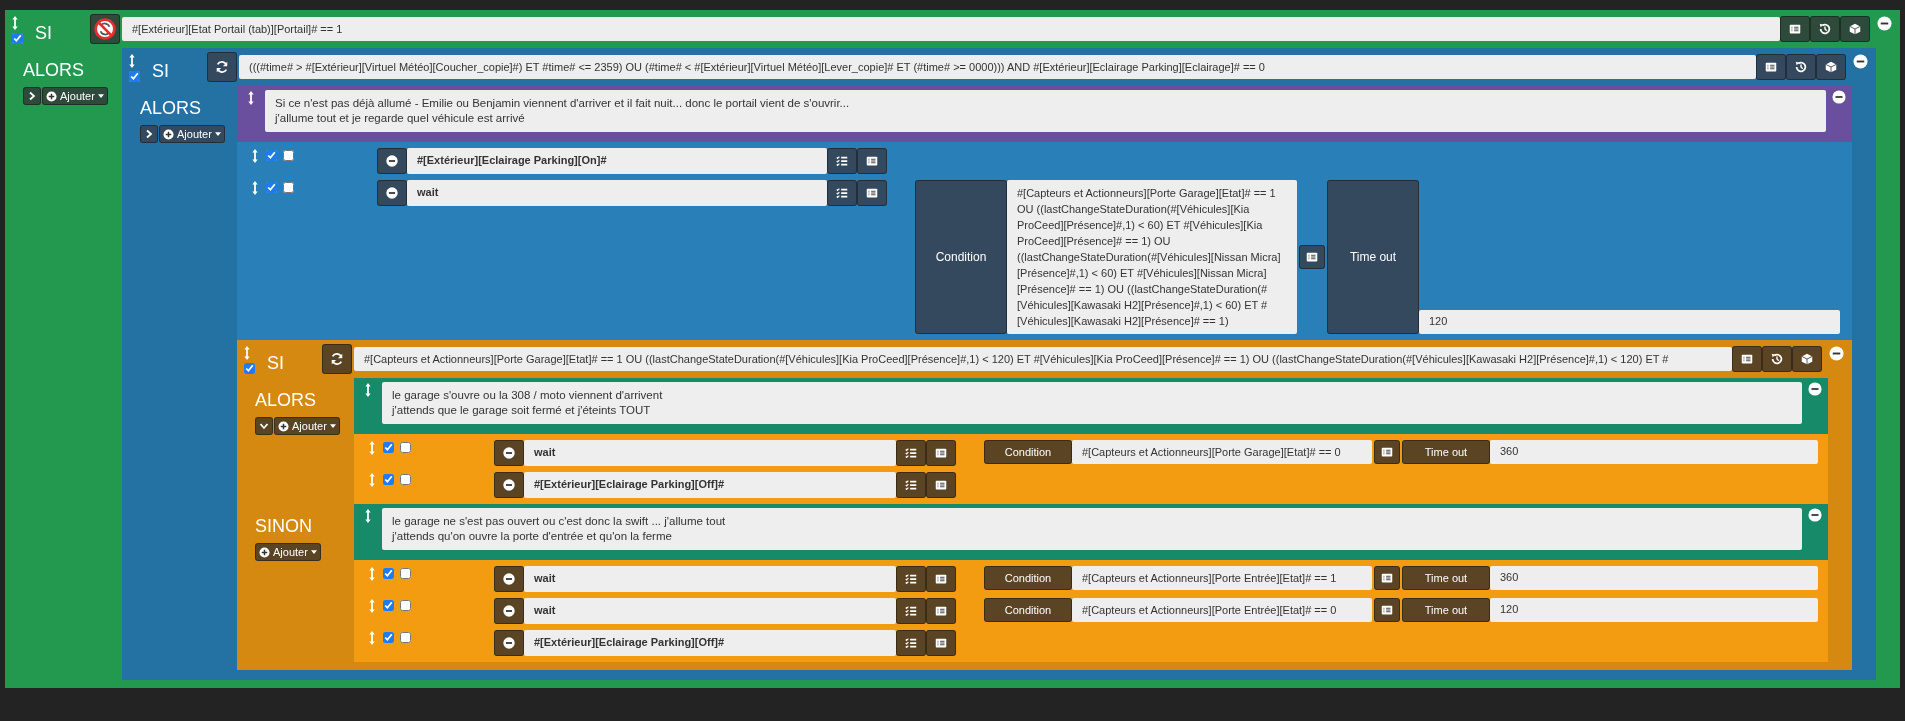 The image size is (1905, 721). What do you see at coordinates (1152, 257) in the screenshot?
I see `condition-field: #[Capteurs et Actionneurs][Porte Garage][Etat]# == 1 OU ((lastChangeStateDuration(#[Véhicules][Kia ProCeed][Présence]#,1) < 60) ET #[Véhicules][Kia ProCeed][Présence]# == 1) OU ((lastChangeStateDuration(#[Véhicules][Nissan Micra][Présence]#,1) < 60) ET #[Véhicules][Nissan Micra][Présence]# == 1) OU ((lastChangeStateDuration(#[Véhicules][Kawasaki H2][Présence]#,1) < 60) ET #[Véhicules][Kawasaki H2][Présence]# == 1)` at bounding box center [1152, 257].